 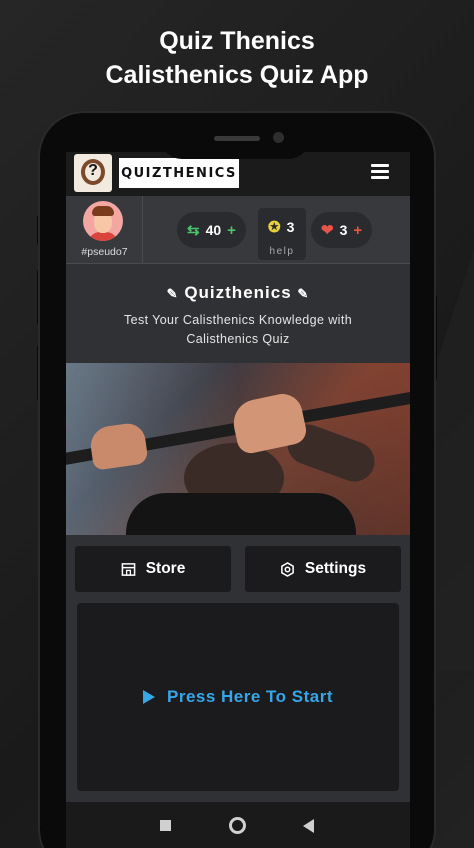 What do you see at coordinates (308, 826) in the screenshot?
I see `back-button` at bounding box center [308, 826].